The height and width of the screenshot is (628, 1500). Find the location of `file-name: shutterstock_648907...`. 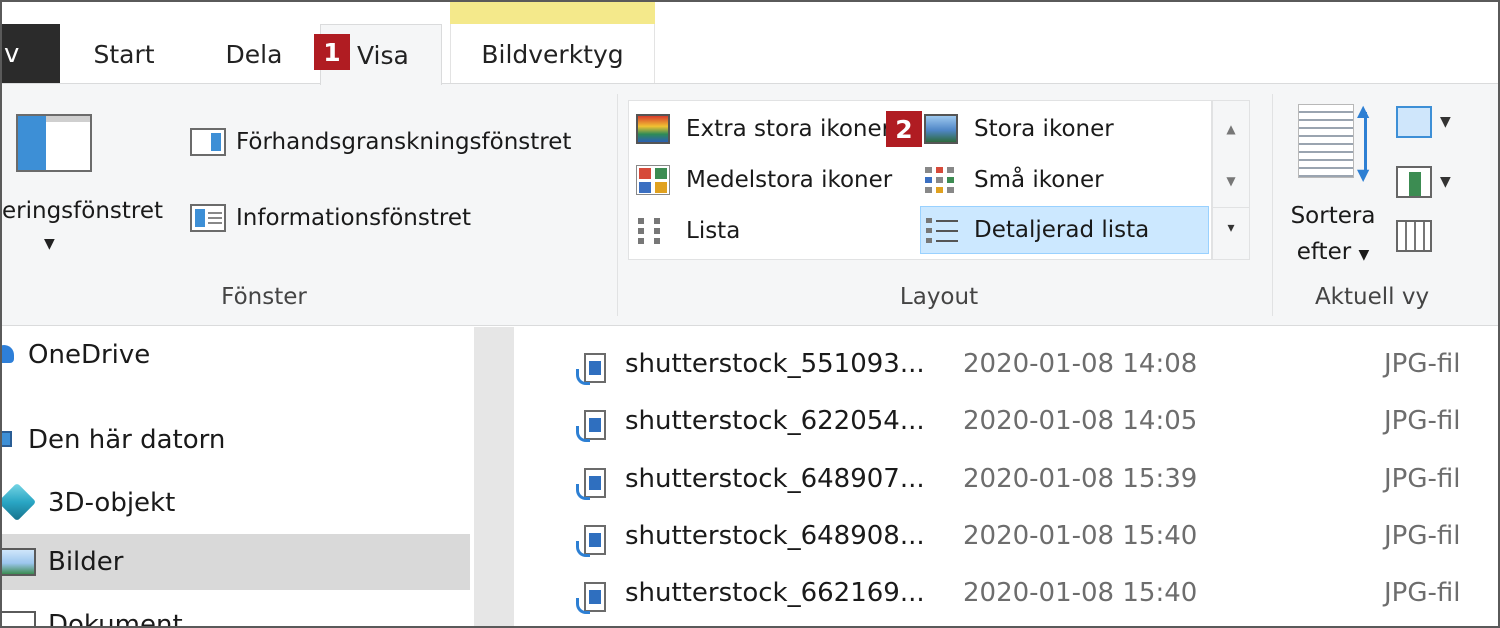

file-name: shutterstock_648907... is located at coordinates (775, 479).